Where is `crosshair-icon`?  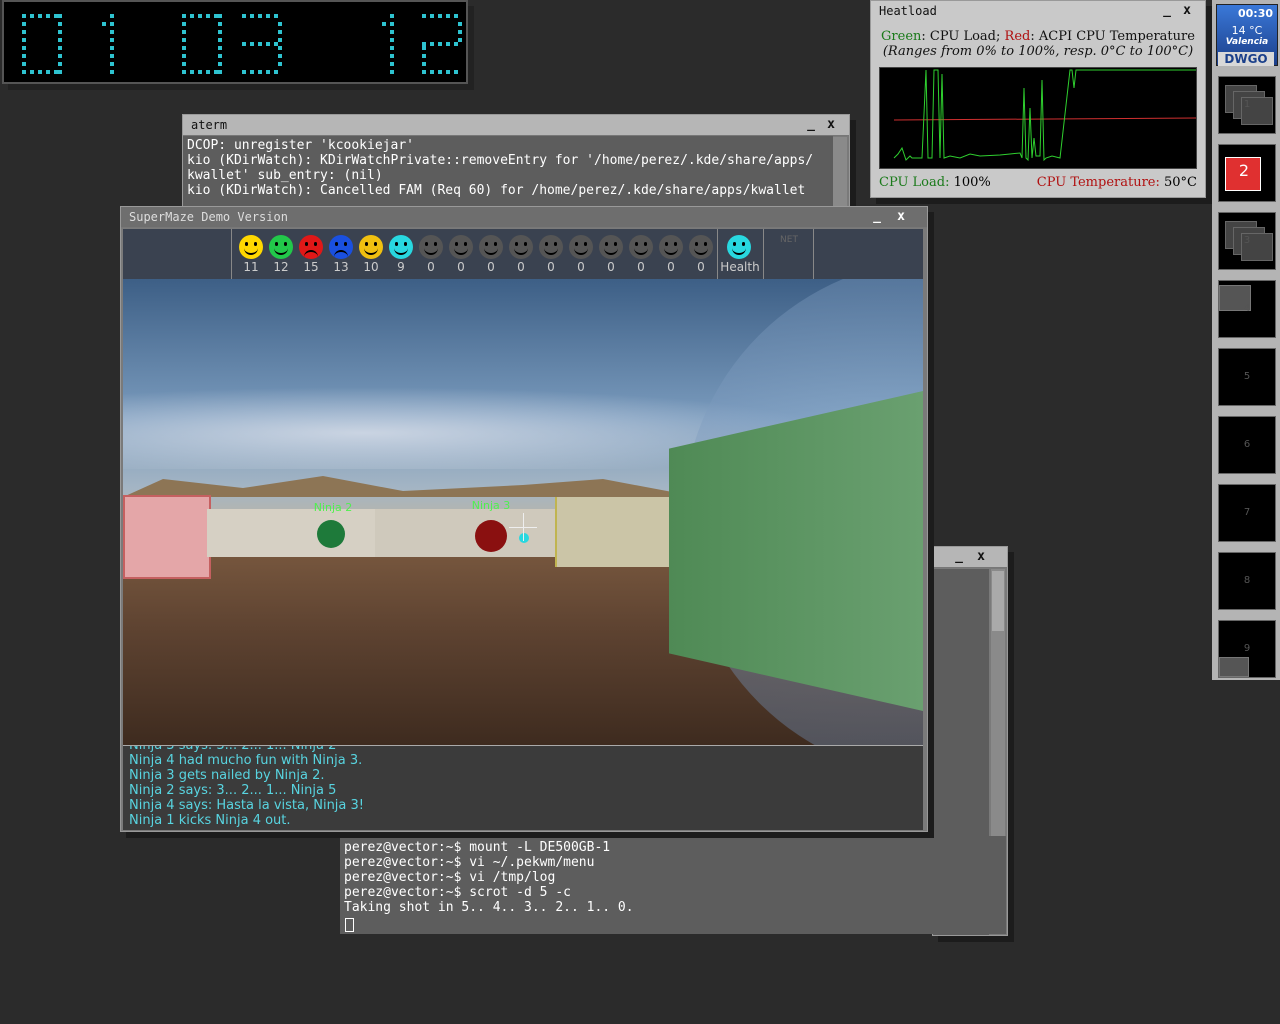 crosshair-icon is located at coordinates (523, 527).